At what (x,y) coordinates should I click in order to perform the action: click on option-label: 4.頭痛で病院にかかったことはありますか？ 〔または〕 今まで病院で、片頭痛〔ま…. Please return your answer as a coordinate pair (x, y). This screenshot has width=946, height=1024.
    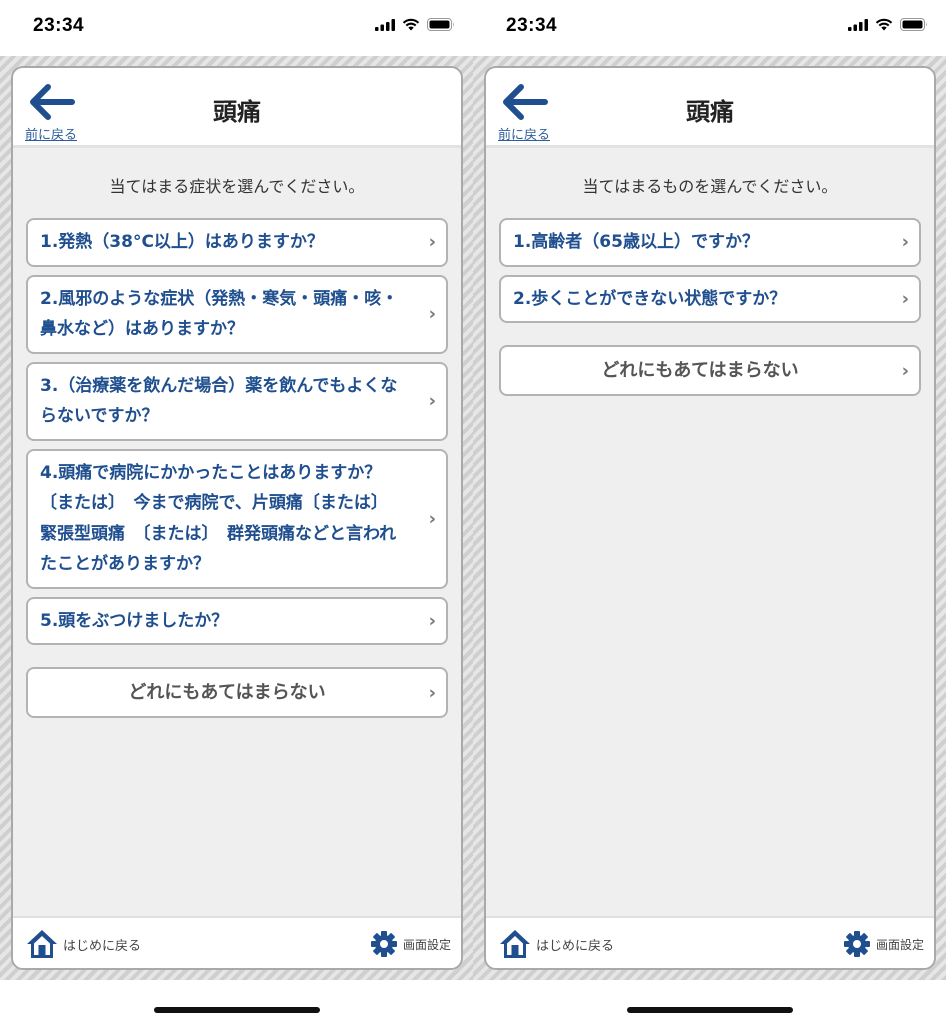
    Looking at the image, I should click on (219, 518).